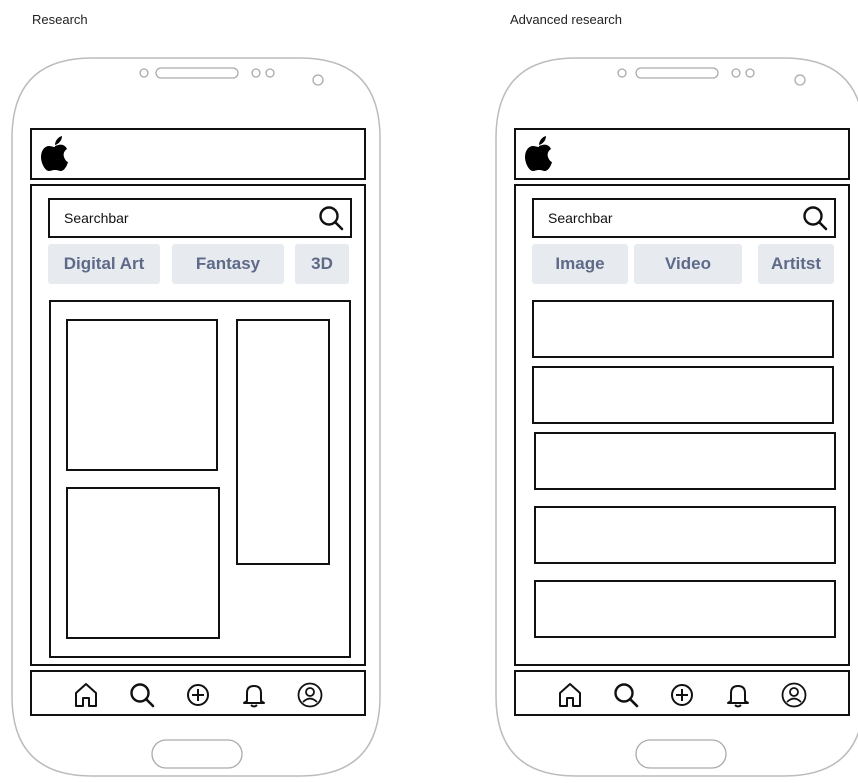 The width and height of the screenshot is (858, 783). I want to click on chip-digital-art: Digital Art, so click(104, 264).